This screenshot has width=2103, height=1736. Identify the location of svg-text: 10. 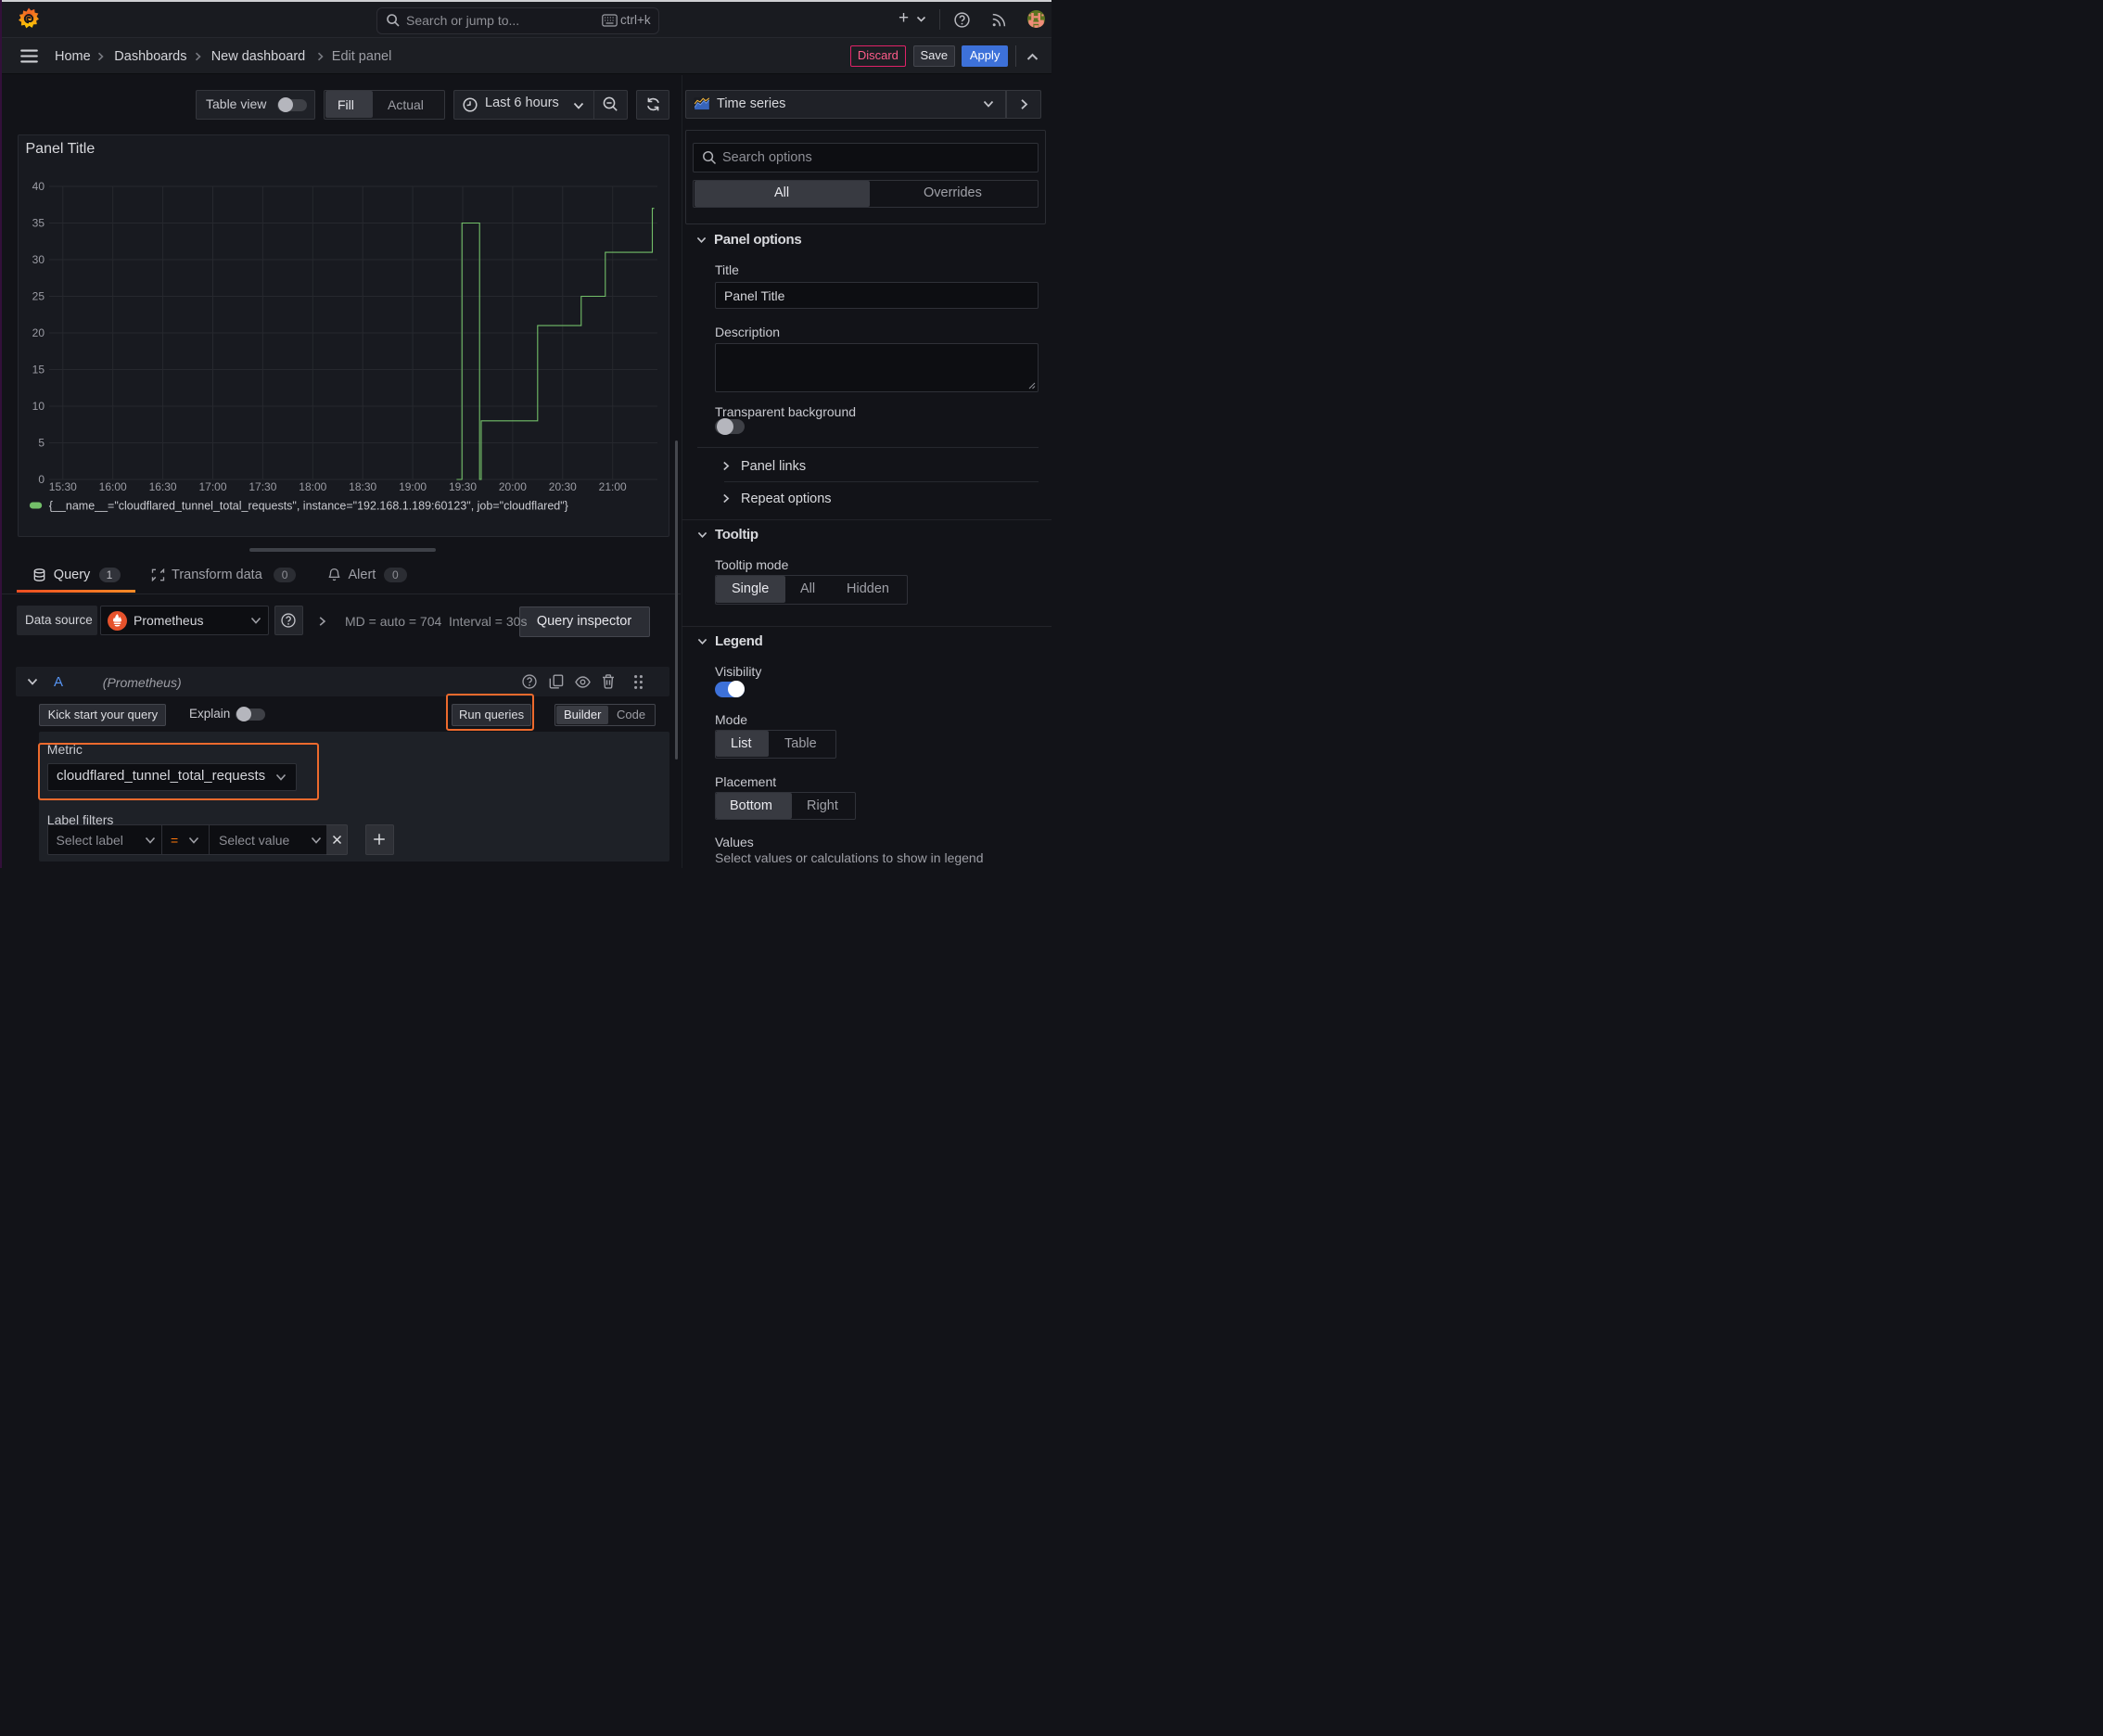
(38, 407).